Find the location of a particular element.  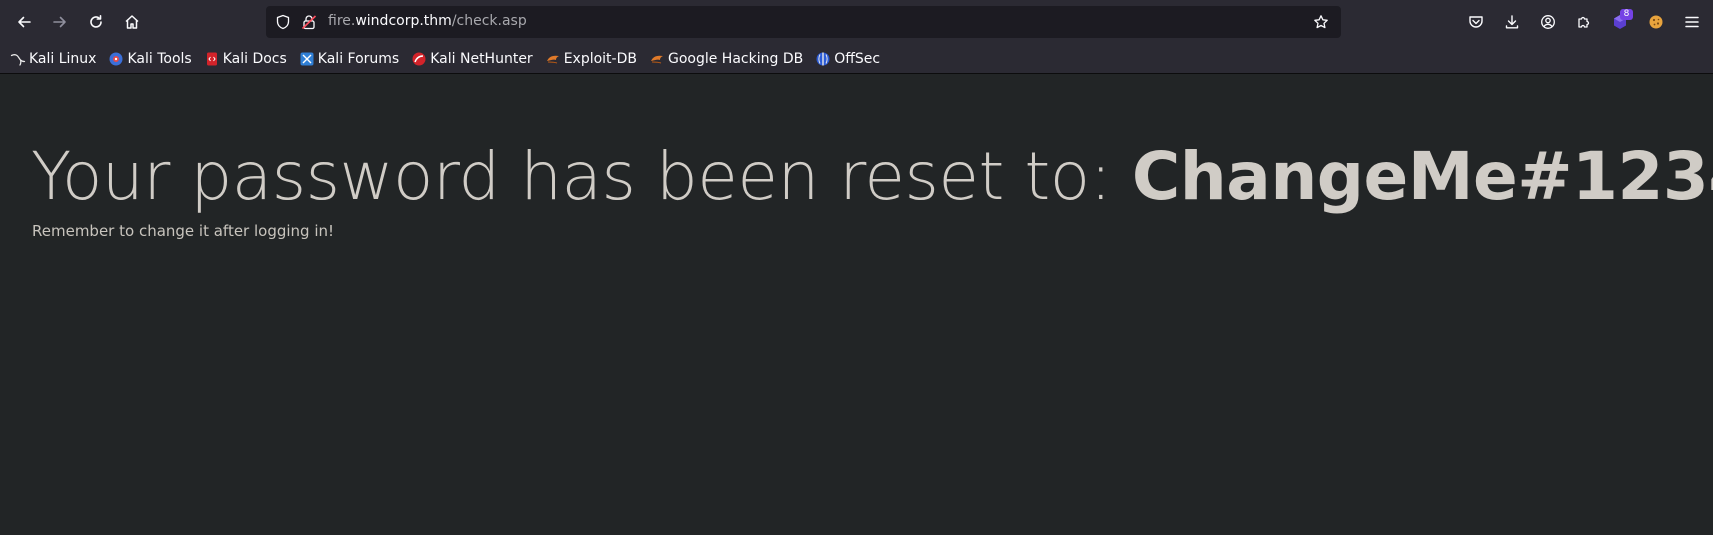

reload-button is located at coordinates (96, 22).